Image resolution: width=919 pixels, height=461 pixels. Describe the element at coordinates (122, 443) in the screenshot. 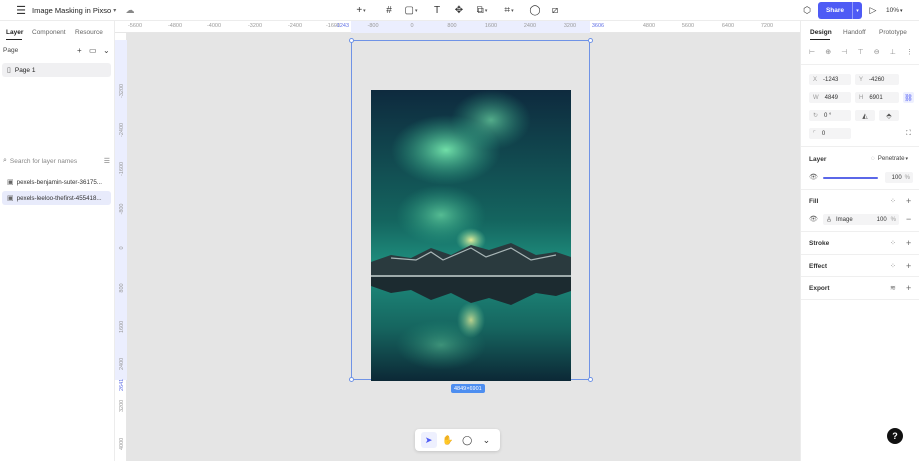

I see `ruler-tick: 4000` at that location.